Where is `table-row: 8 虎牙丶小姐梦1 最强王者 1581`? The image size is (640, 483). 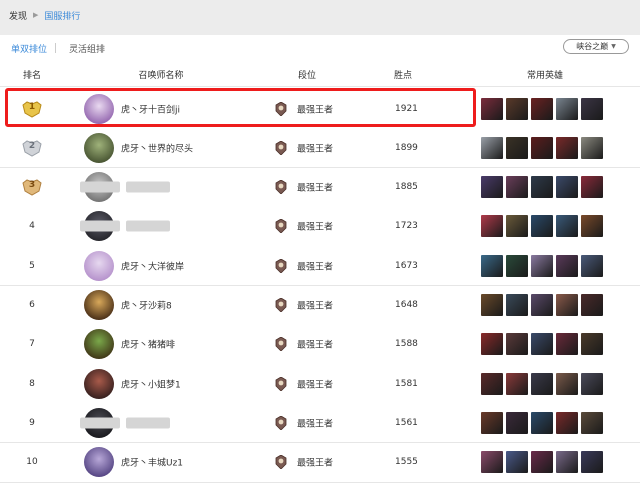 table-row: 8 虎牙丶小姐梦1 最强王者 1581 is located at coordinates (320, 384).